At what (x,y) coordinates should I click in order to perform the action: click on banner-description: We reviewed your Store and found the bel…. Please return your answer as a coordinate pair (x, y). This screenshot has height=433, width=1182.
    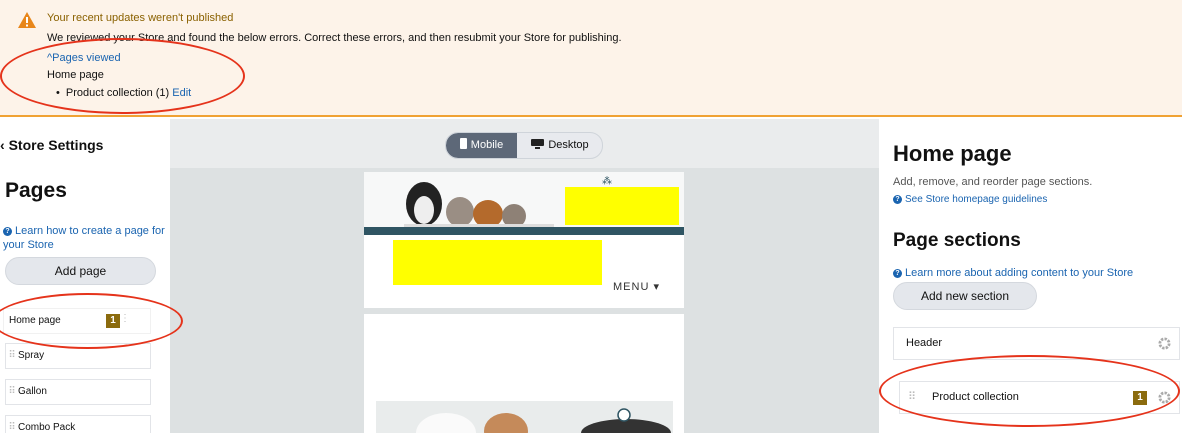
    Looking at the image, I should click on (334, 38).